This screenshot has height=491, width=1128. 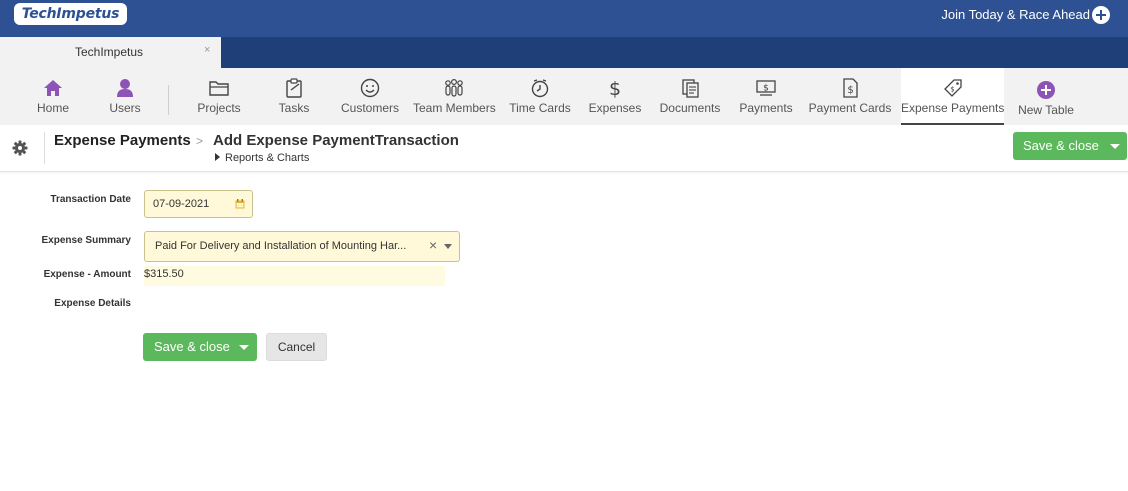 What do you see at coordinates (92, 303) in the screenshot?
I see `expense-details-label: Expense Details` at bounding box center [92, 303].